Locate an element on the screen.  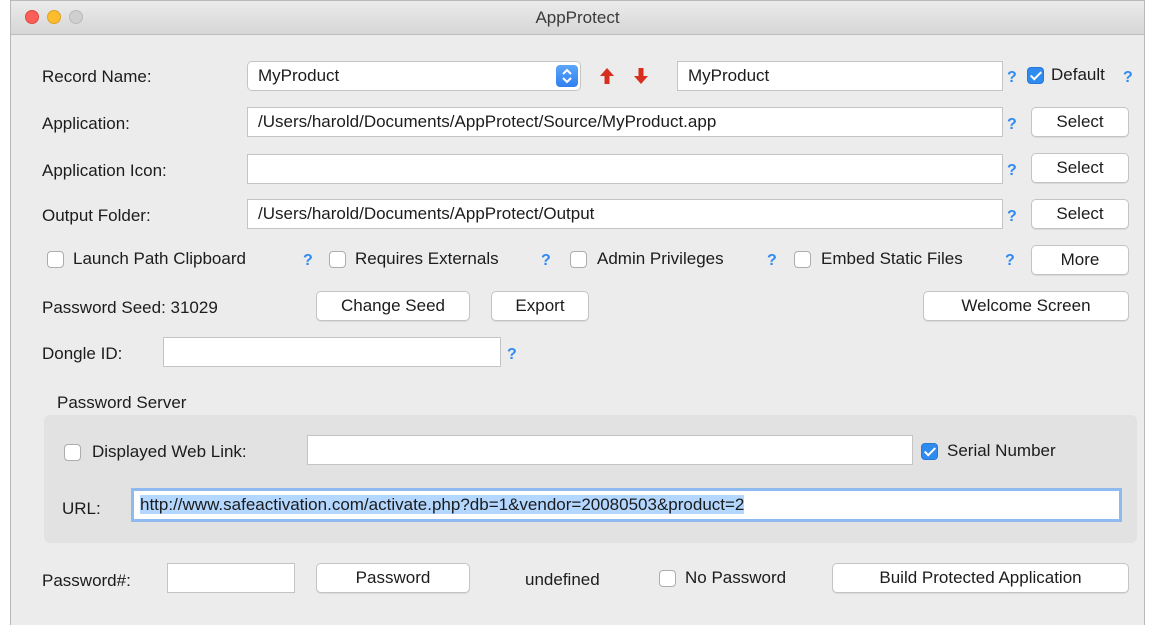
launch-path-clipboard-label: Launch Path Clipboard is located at coordinates (159, 258).